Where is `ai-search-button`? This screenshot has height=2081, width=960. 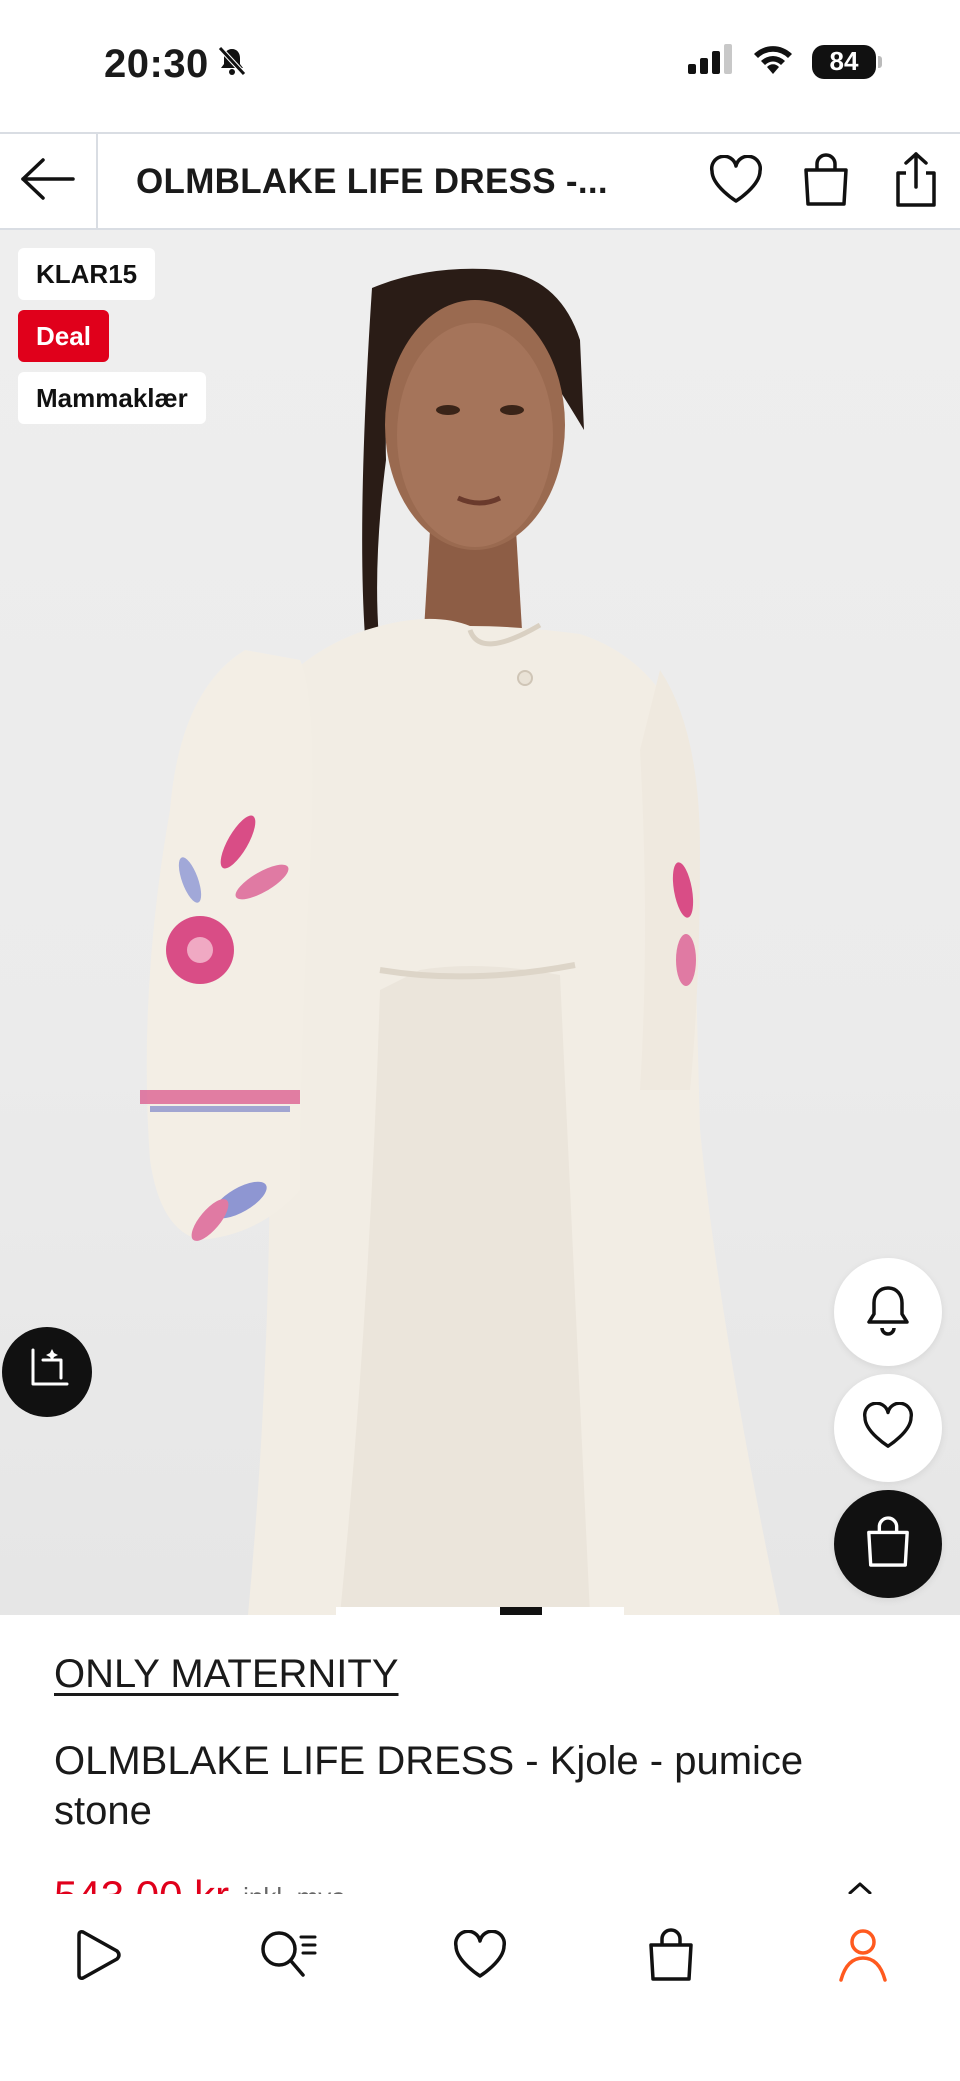
ai-search-button is located at coordinates (47, 1372).